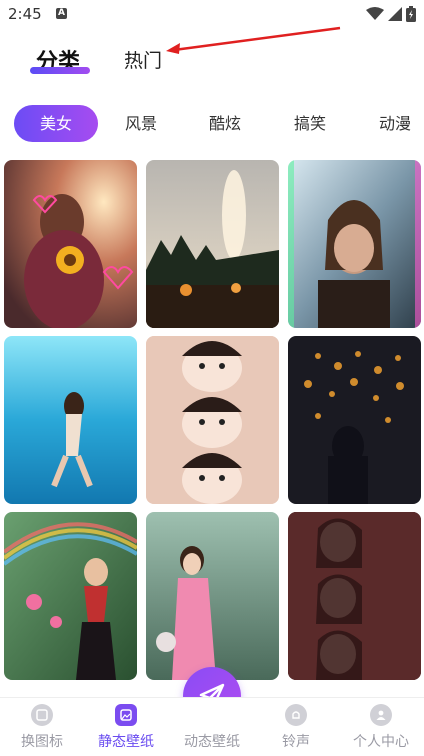 Image resolution: width=424 pixels, height=756 pixels. What do you see at coordinates (212, 596) in the screenshot?
I see `wallpaper-girl-pink-dress` at bounding box center [212, 596].